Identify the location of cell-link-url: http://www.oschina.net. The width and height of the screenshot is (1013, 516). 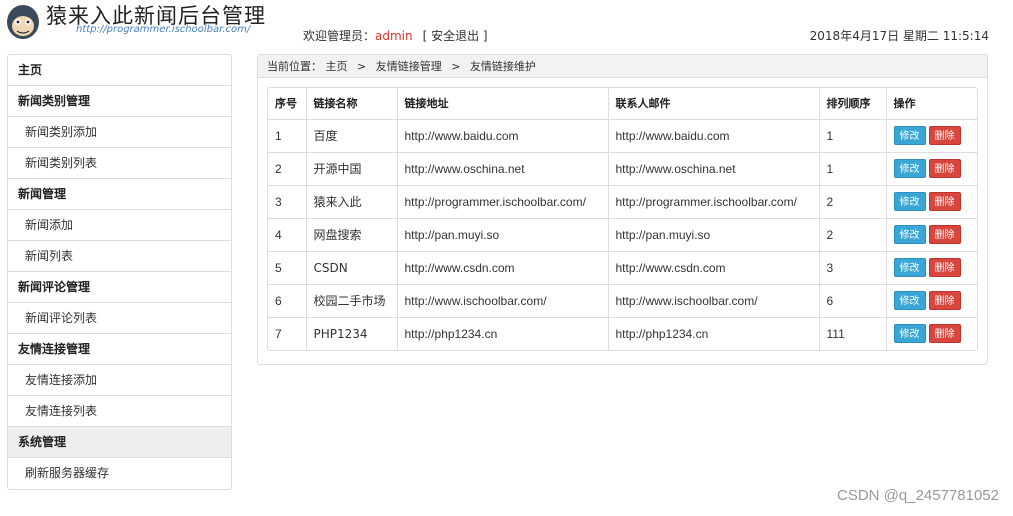
(503, 169).